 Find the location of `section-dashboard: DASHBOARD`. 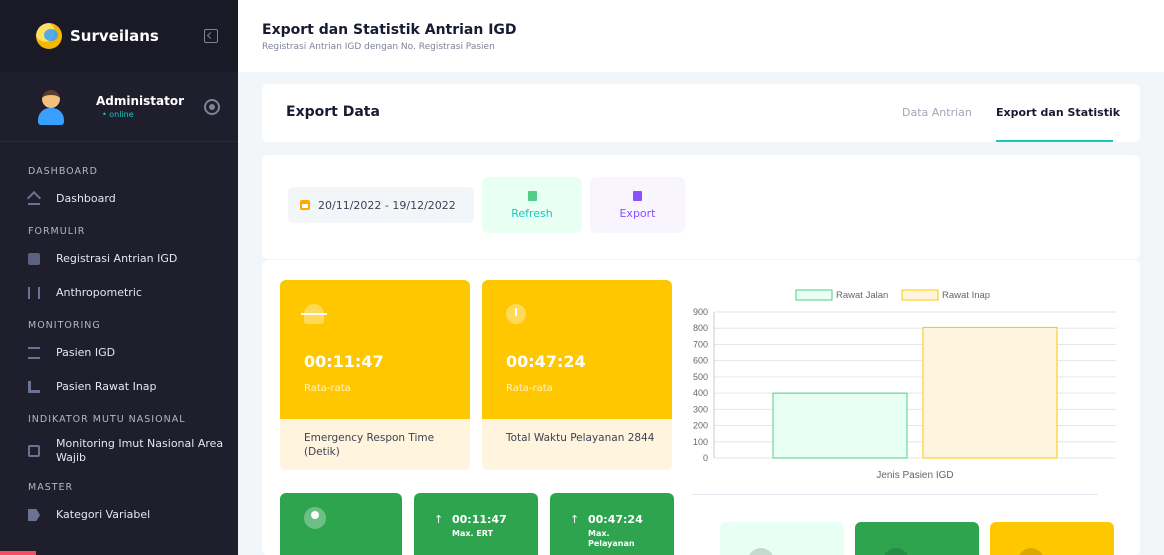

section-dashboard: DASHBOARD is located at coordinates (63, 171).